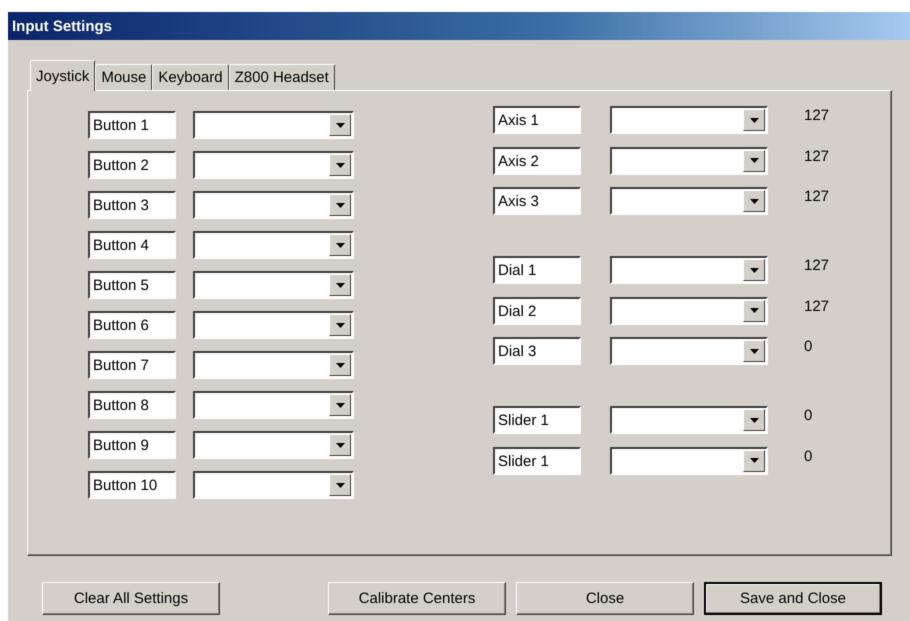 This screenshot has height=621, width=910. What do you see at coordinates (132, 445) in the screenshot?
I see `input-name-field: Button 9` at bounding box center [132, 445].